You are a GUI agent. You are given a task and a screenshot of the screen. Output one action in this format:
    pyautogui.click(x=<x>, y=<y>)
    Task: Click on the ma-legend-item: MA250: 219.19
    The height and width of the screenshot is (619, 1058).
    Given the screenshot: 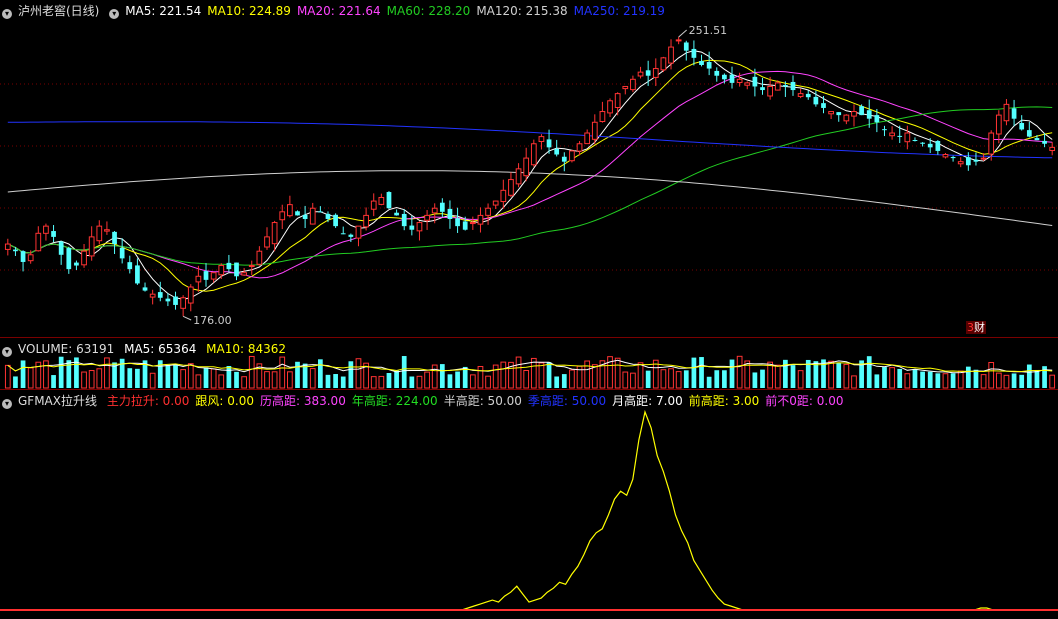 What is the action you would take?
    pyautogui.click(x=619, y=11)
    